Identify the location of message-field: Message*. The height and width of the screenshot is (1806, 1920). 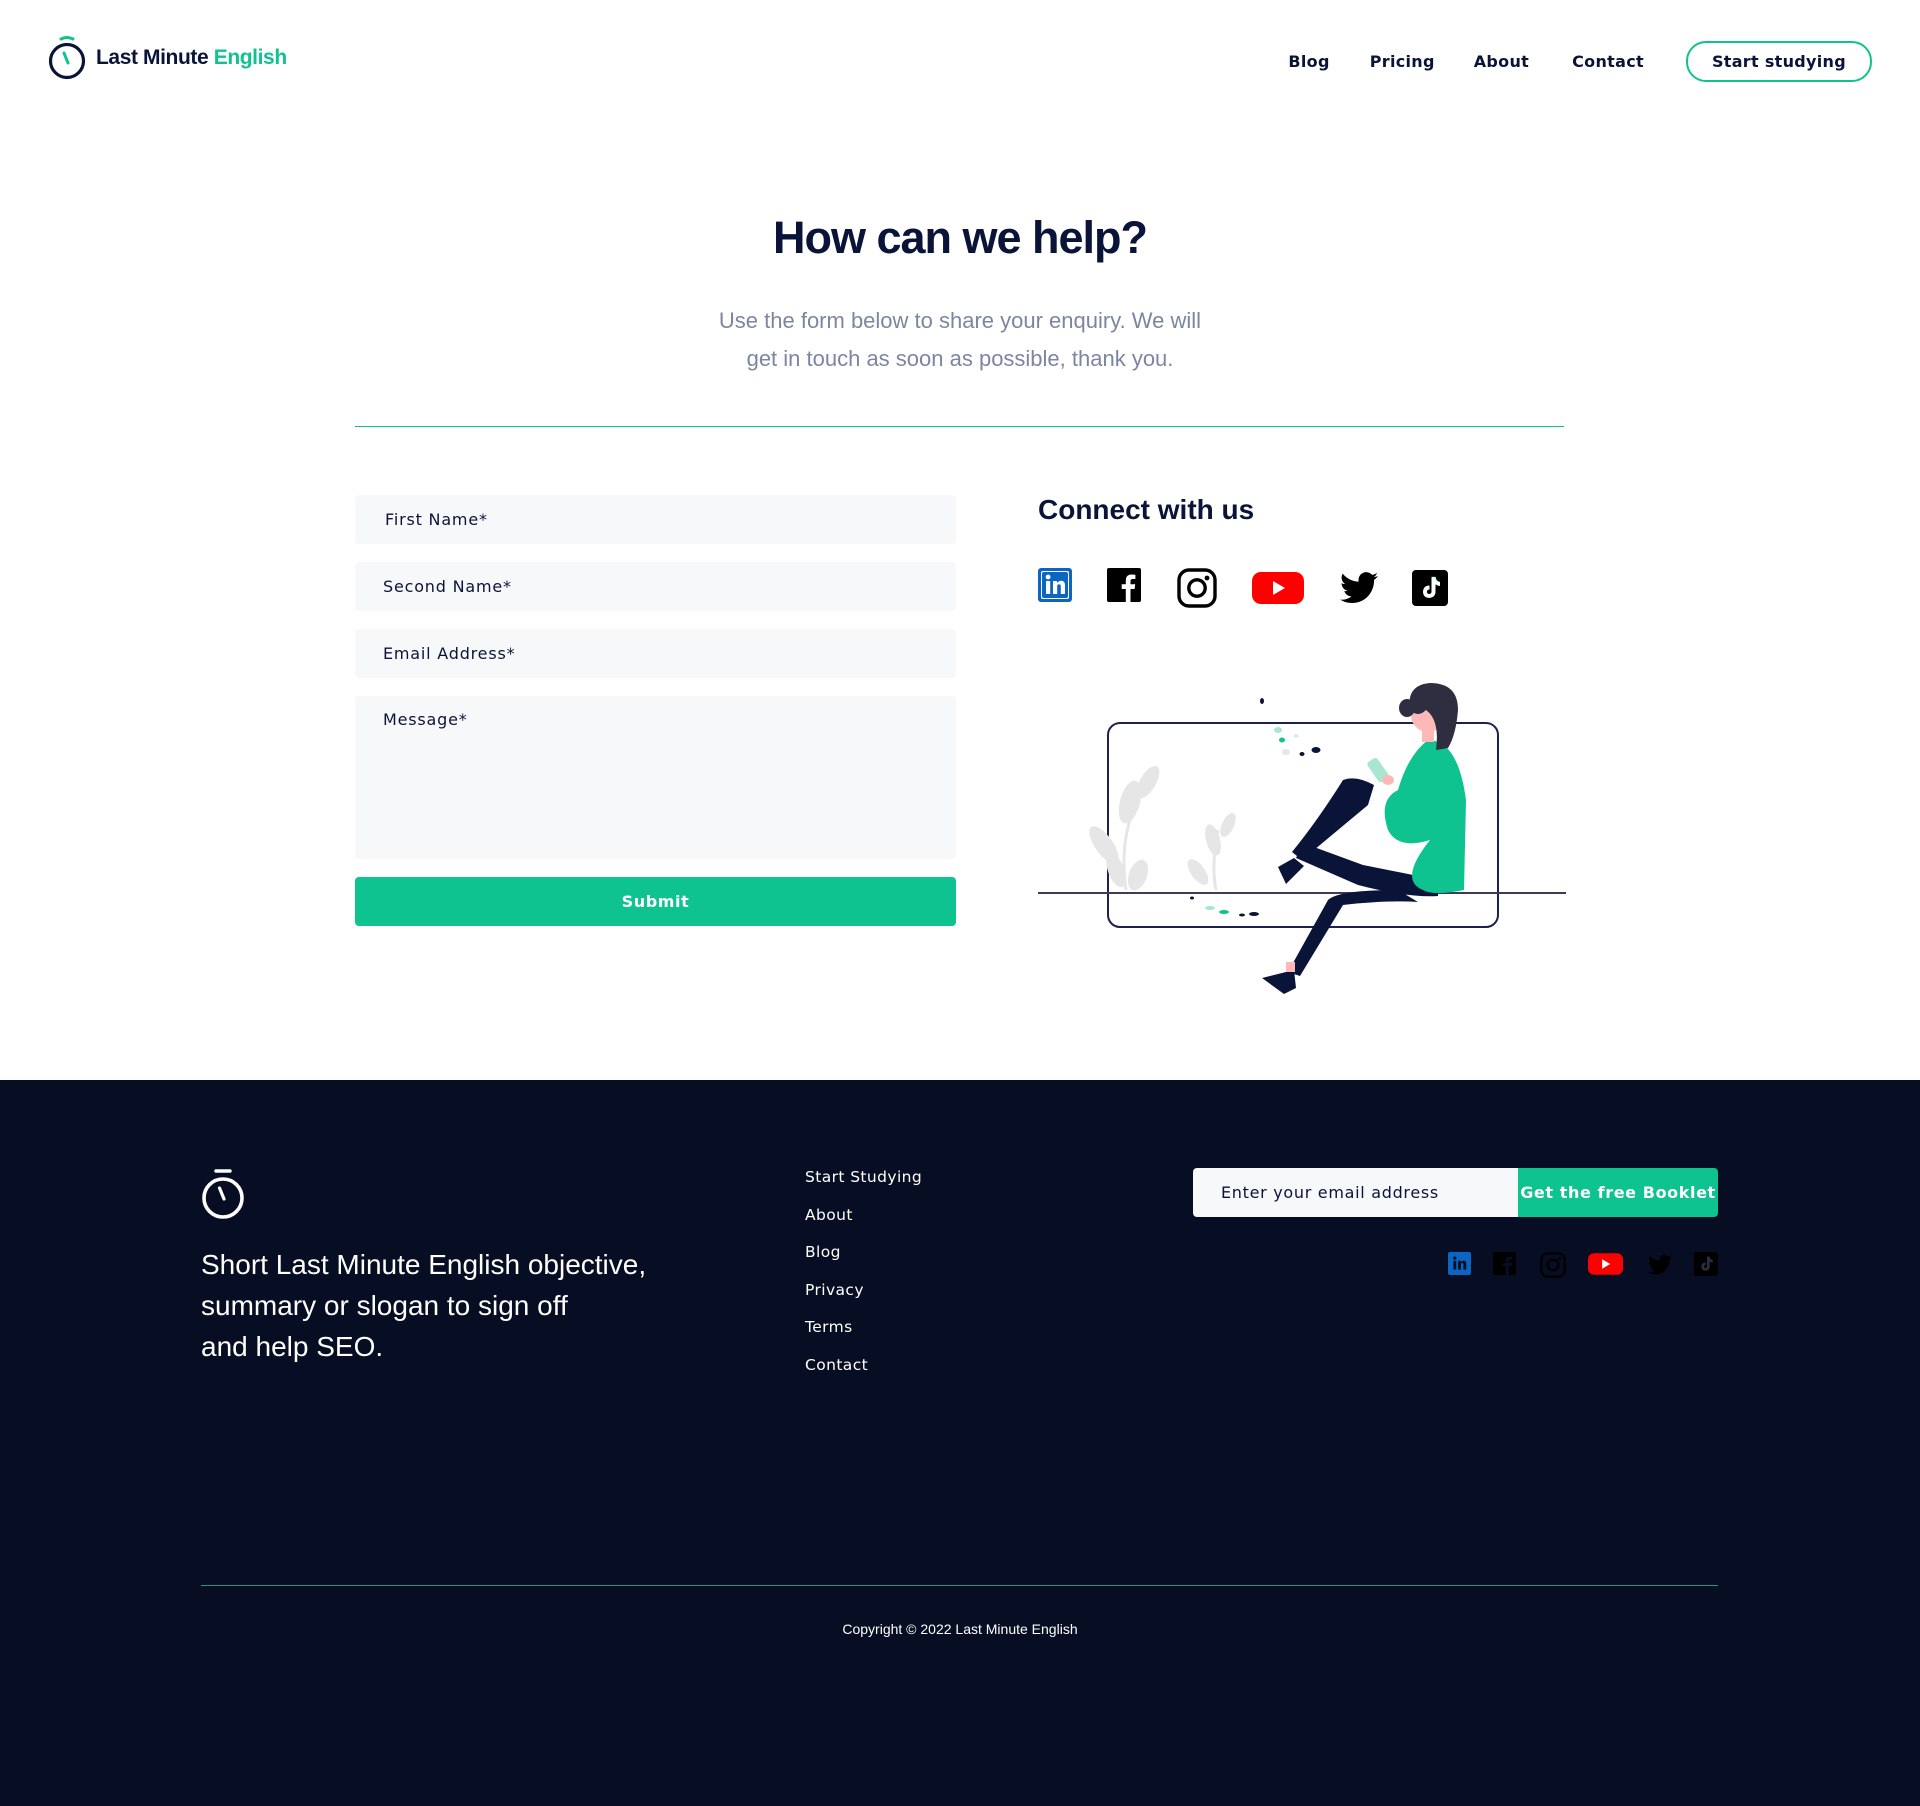
(655, 777).